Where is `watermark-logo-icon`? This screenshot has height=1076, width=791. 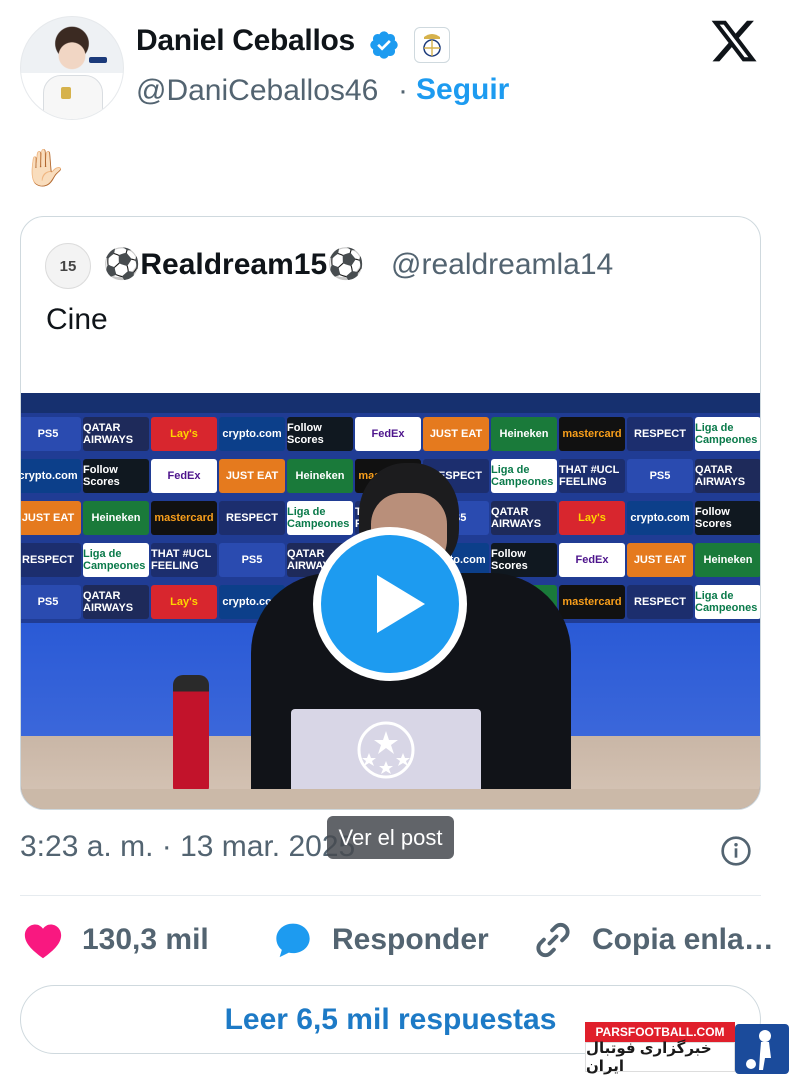
watermark-logo-icon is located at coordinates (762, 1049).